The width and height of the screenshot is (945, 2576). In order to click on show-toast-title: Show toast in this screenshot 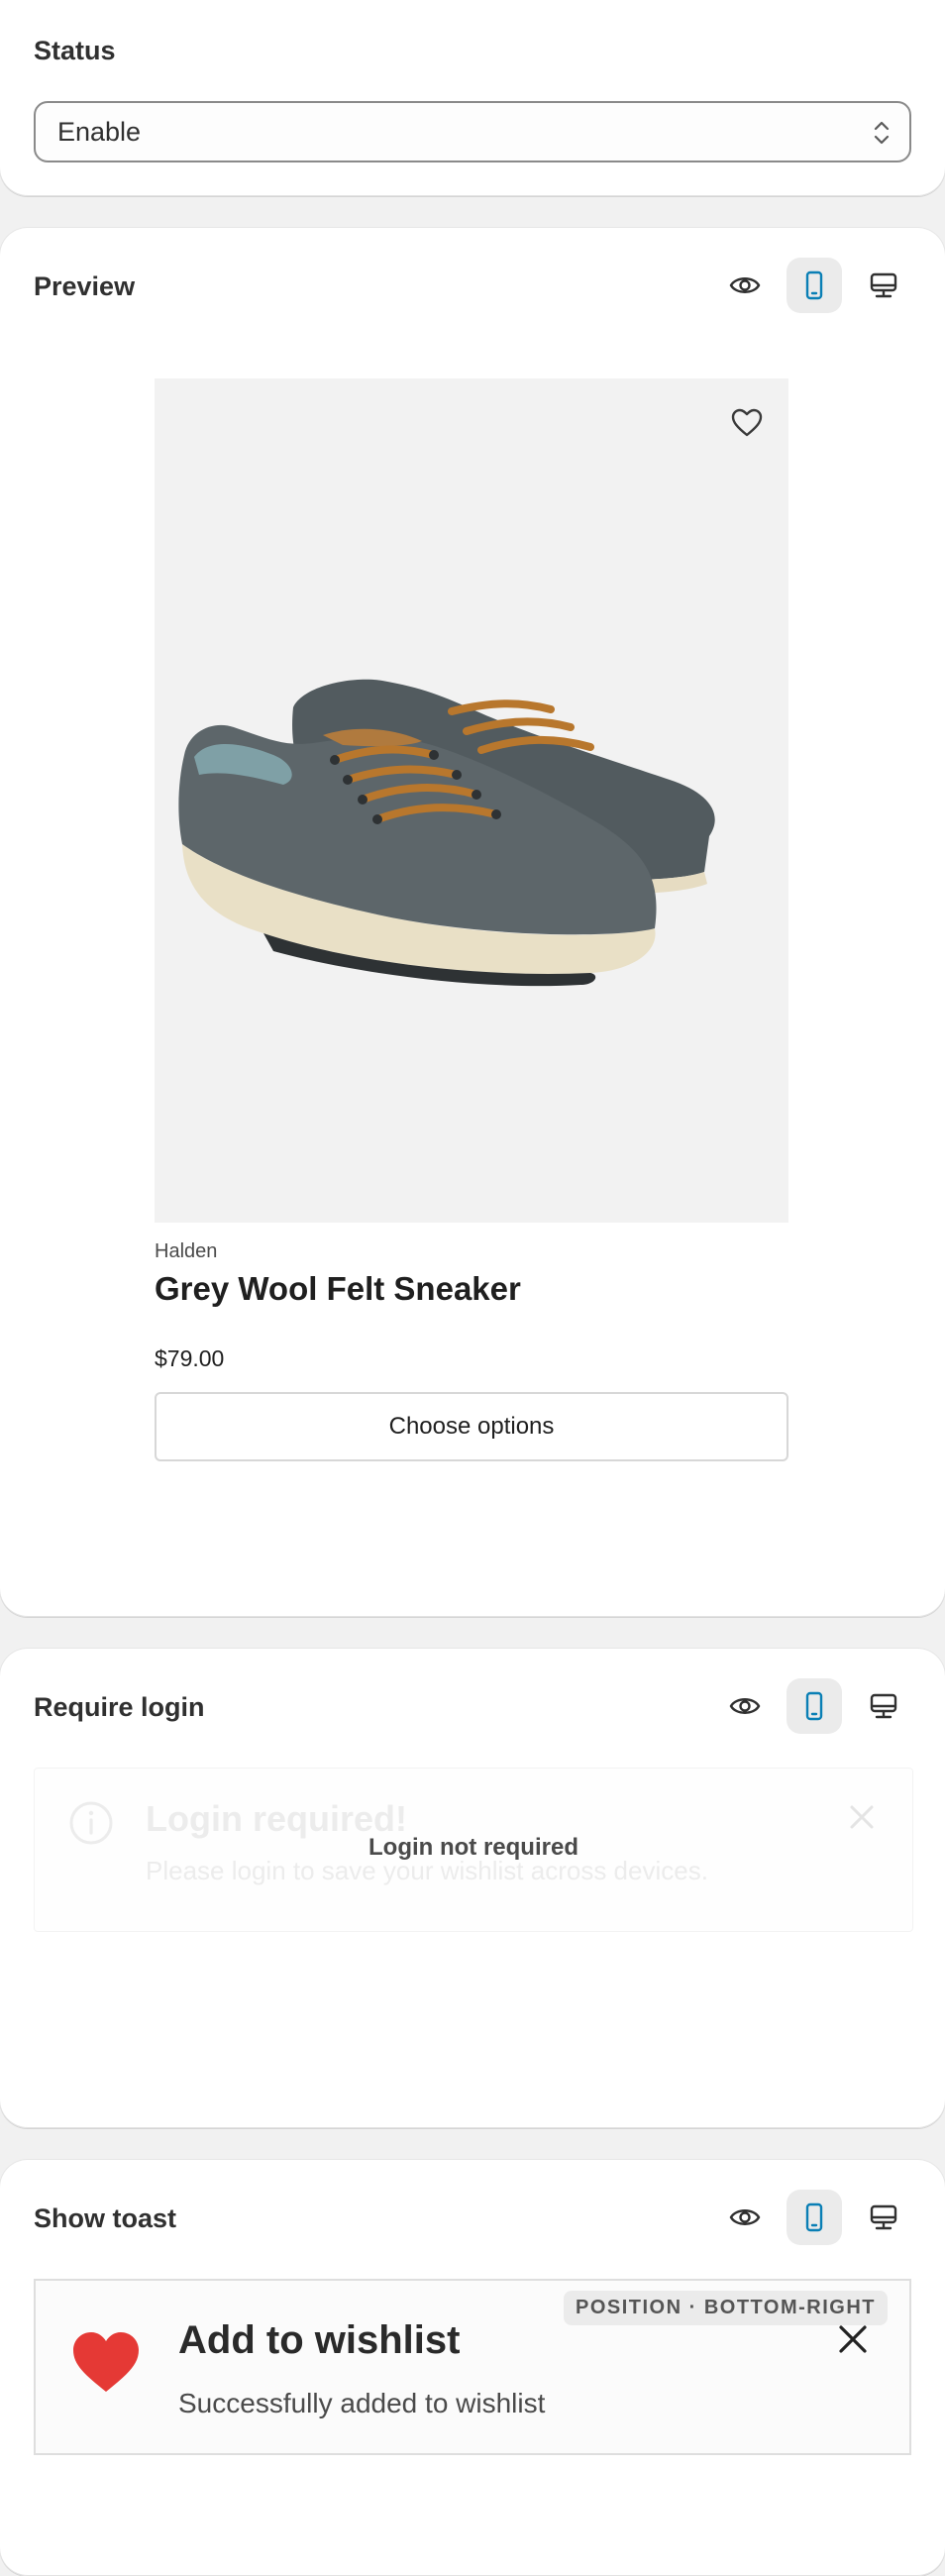, I will do `click(105, 2218)`.